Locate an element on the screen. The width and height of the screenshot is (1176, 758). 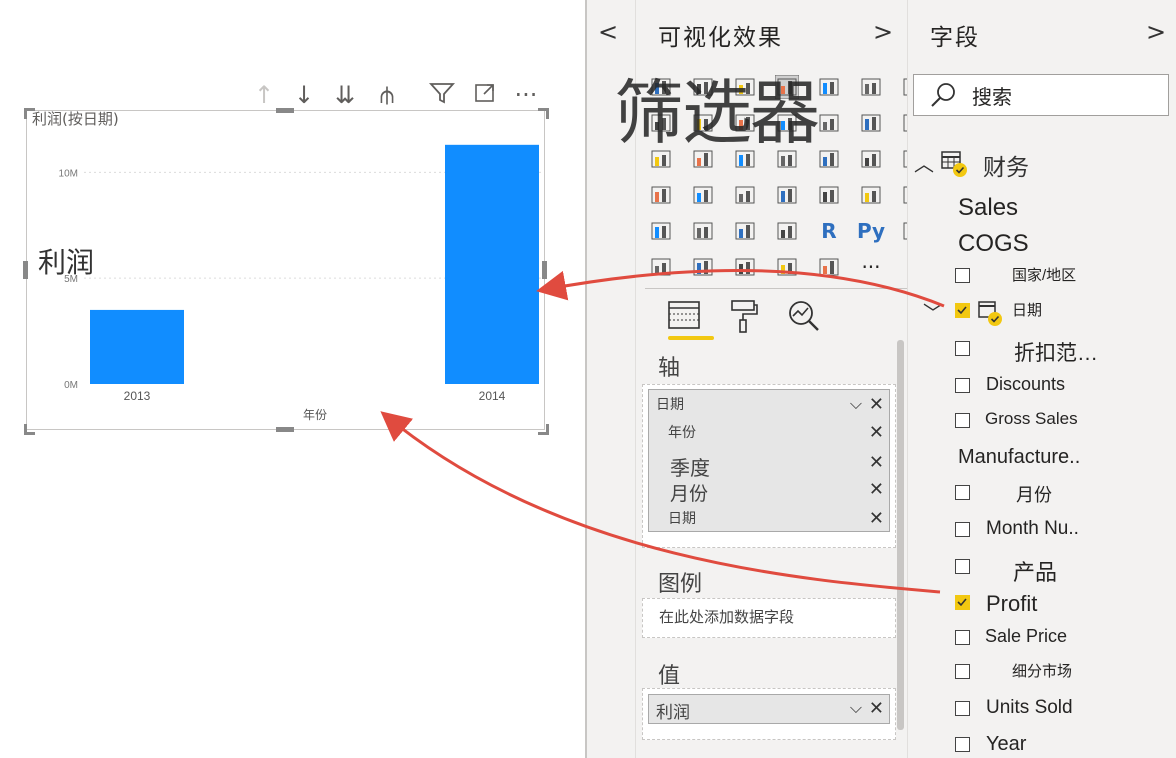
filters-expand-icon: < is located at coordinates (608, 32).